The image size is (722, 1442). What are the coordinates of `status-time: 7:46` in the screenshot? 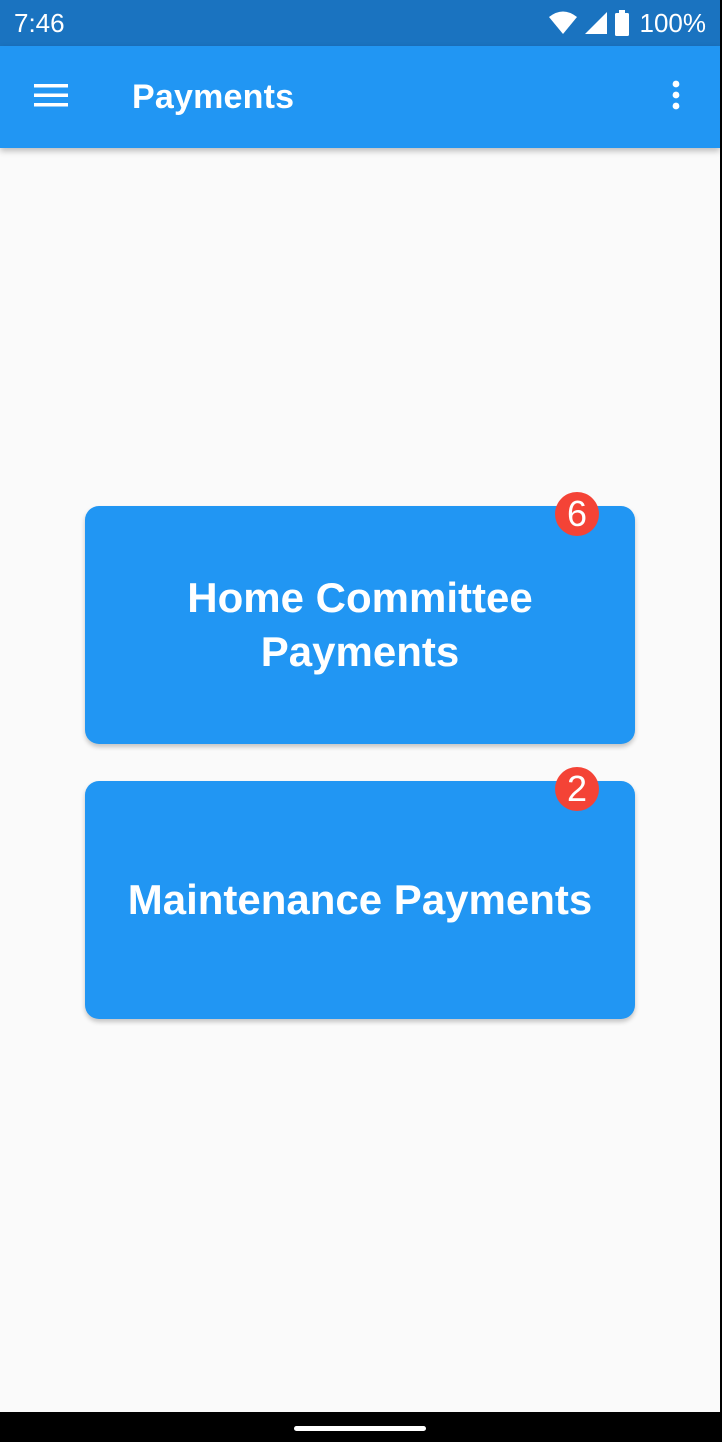 It's located at (39, 22).